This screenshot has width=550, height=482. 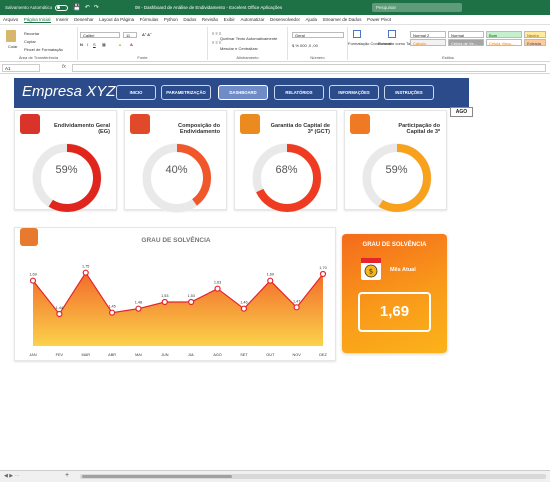 I want to click on menu-tab: Desenvolvedor, so click(x=285, y=19).